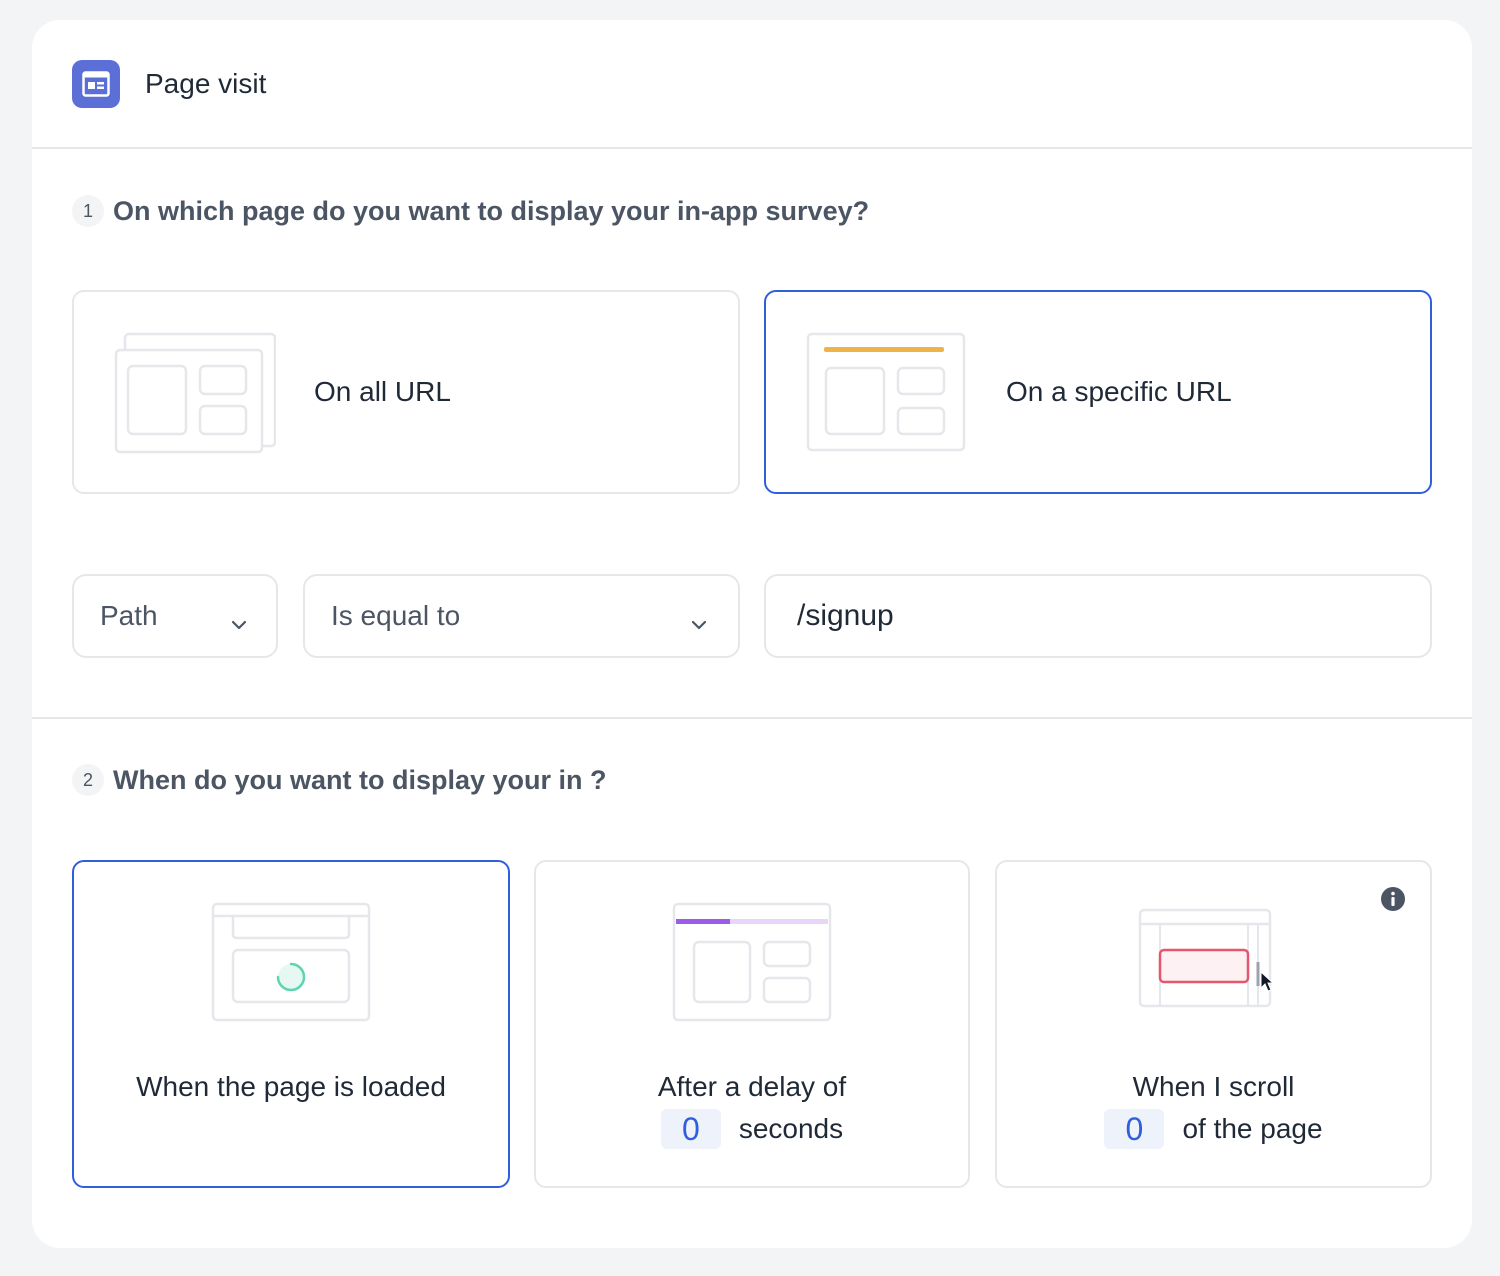 This screenshot has width=1500, height=1276. I want to click on scroll-cursor-icon, so click(1214, 964).